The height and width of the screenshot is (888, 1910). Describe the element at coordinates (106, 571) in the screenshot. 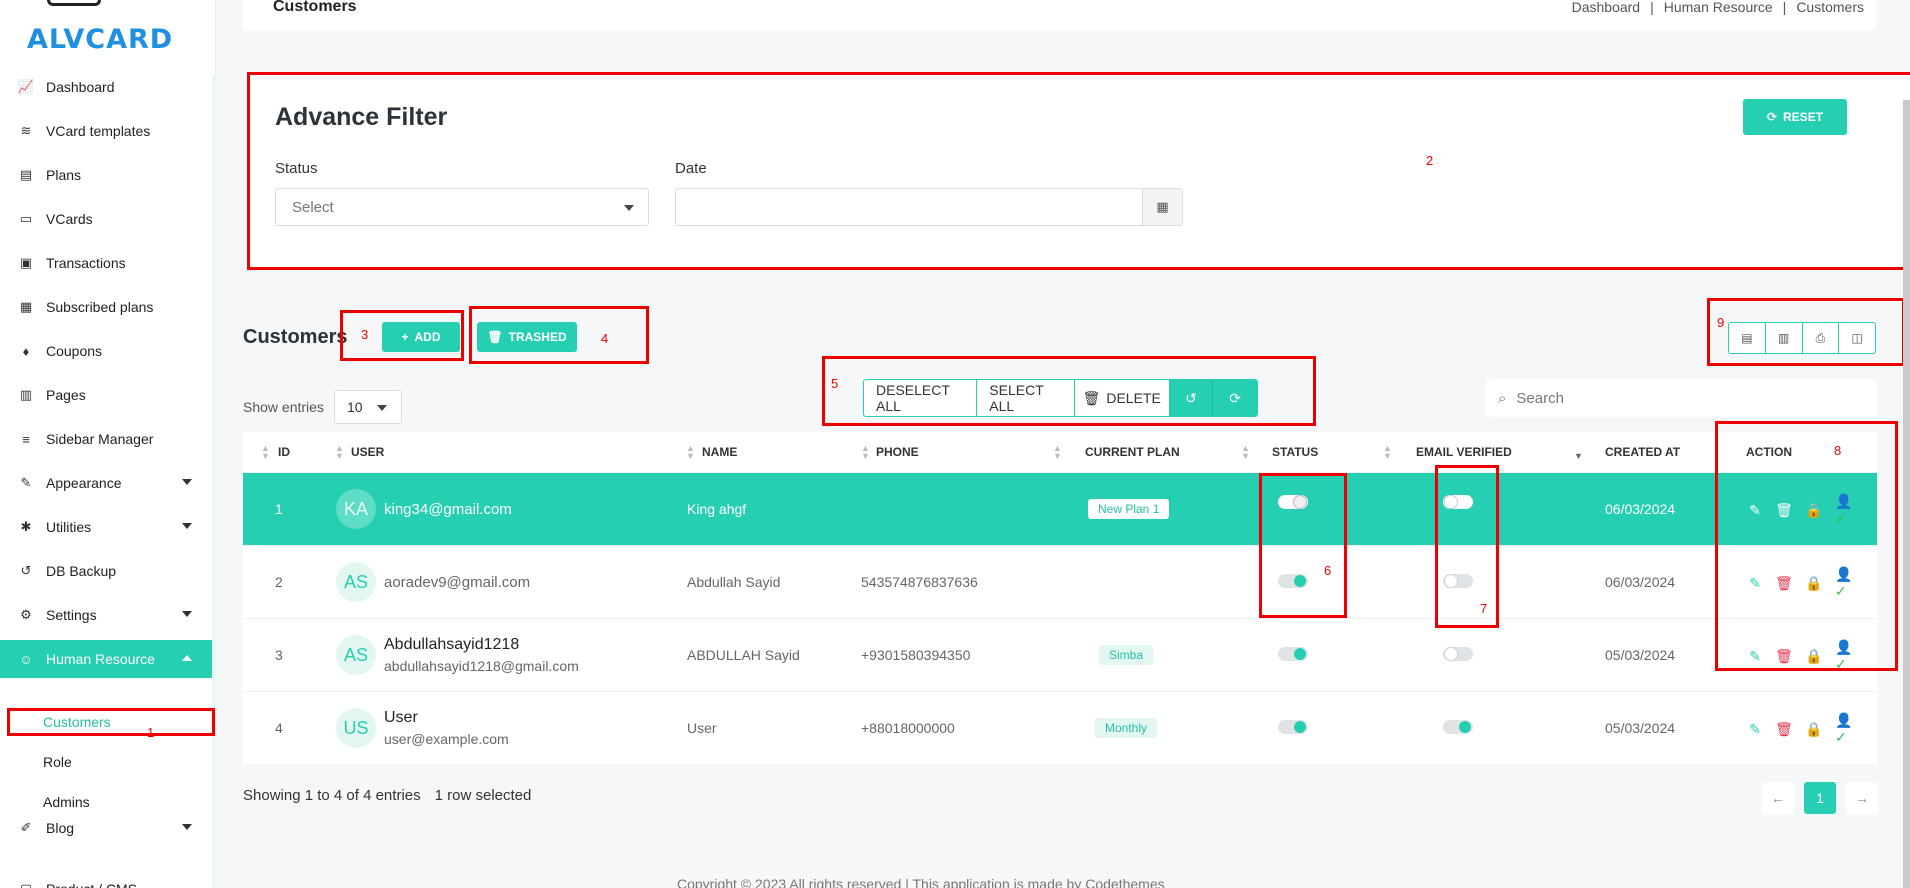

I see `sidebar-item-db-backup: ↺ DB Backup` at that location.